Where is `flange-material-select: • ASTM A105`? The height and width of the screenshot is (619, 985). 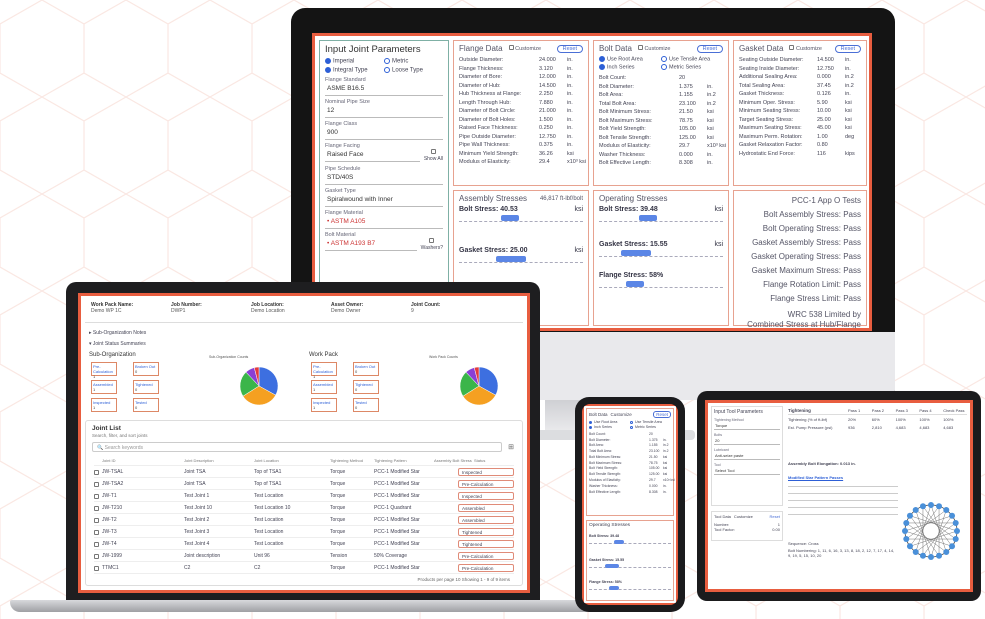
flange-material-select: • ASTM A105 is located at coordinates (384, 223).